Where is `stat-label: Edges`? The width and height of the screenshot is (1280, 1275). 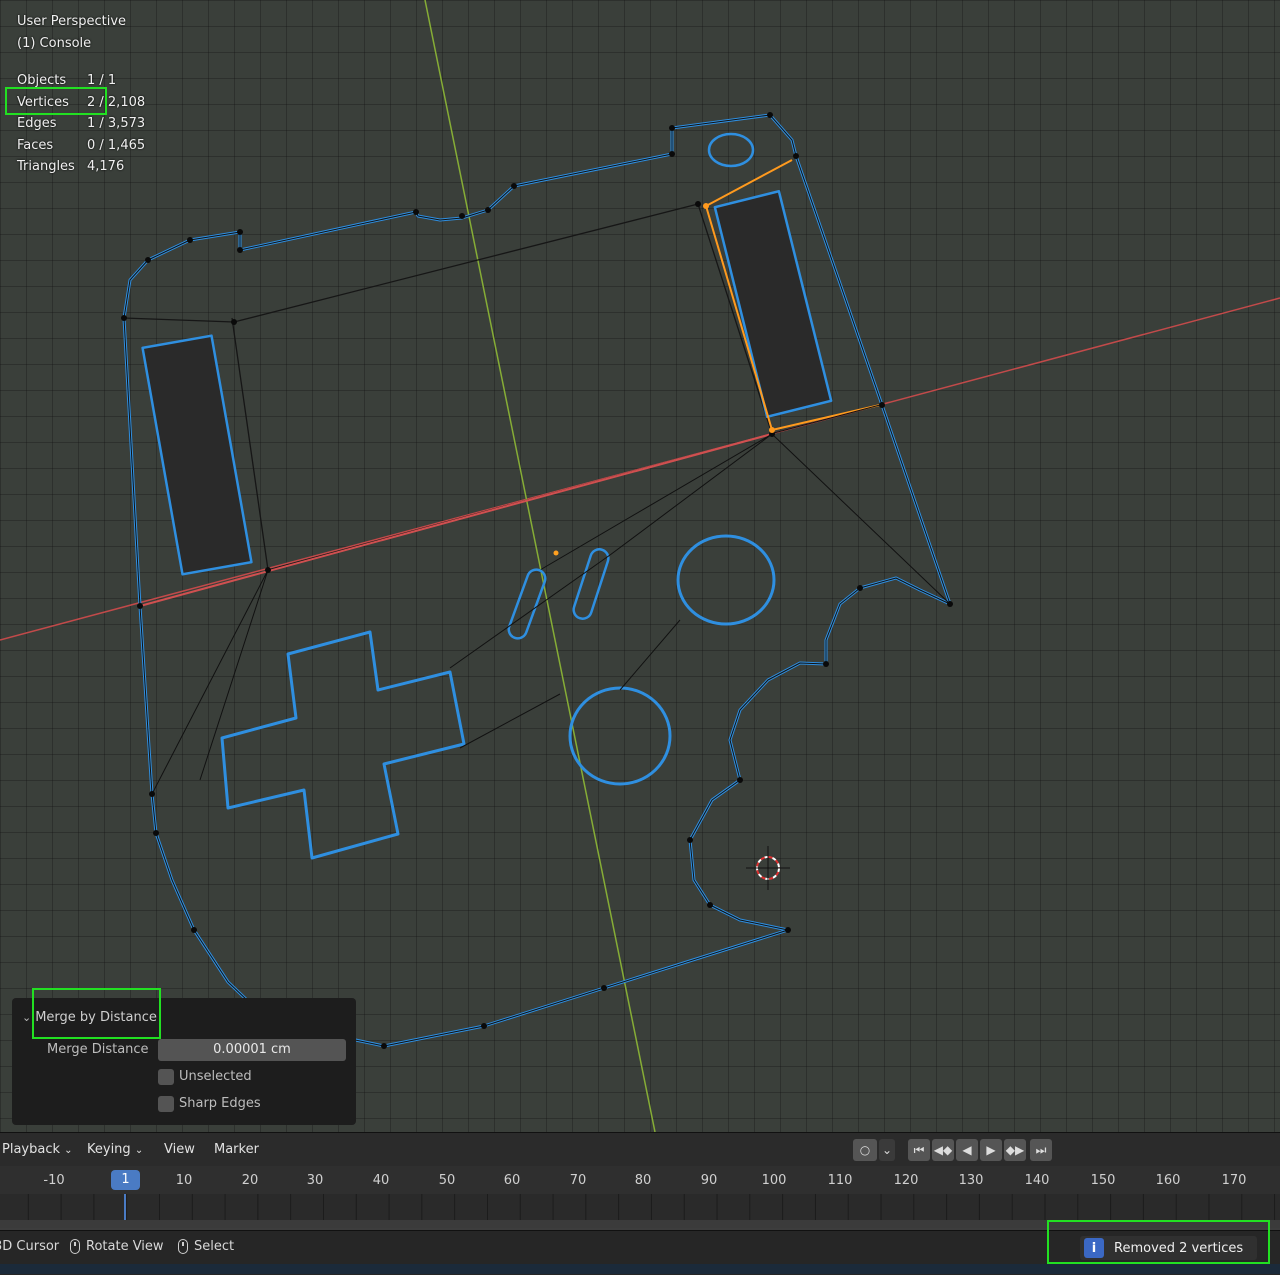
stat-label: Edges is located at coordinates (37, 124).